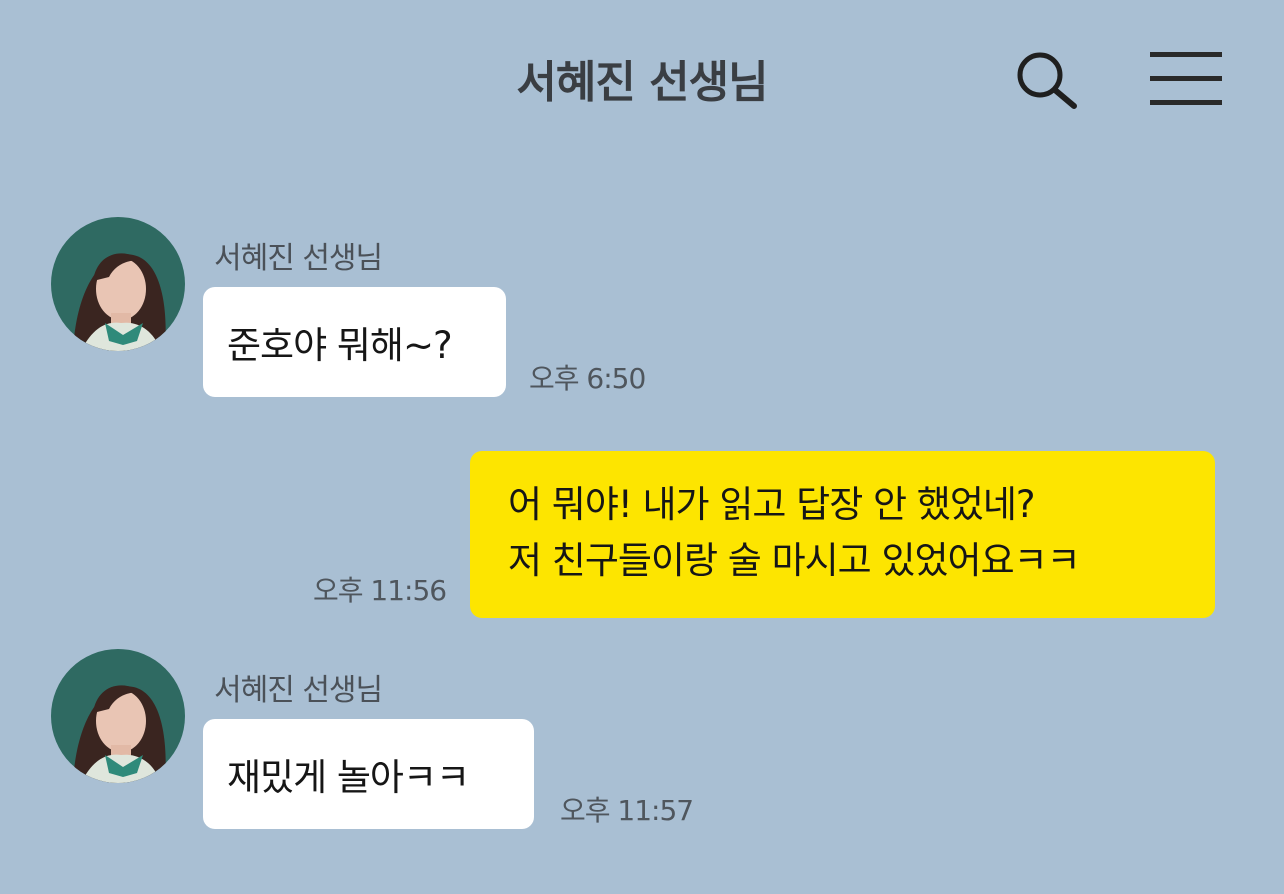 Image resolution: width=1284 pixels, height=894 pixels. I want to click on message-time: 오후 11:57, so click(627, 810).